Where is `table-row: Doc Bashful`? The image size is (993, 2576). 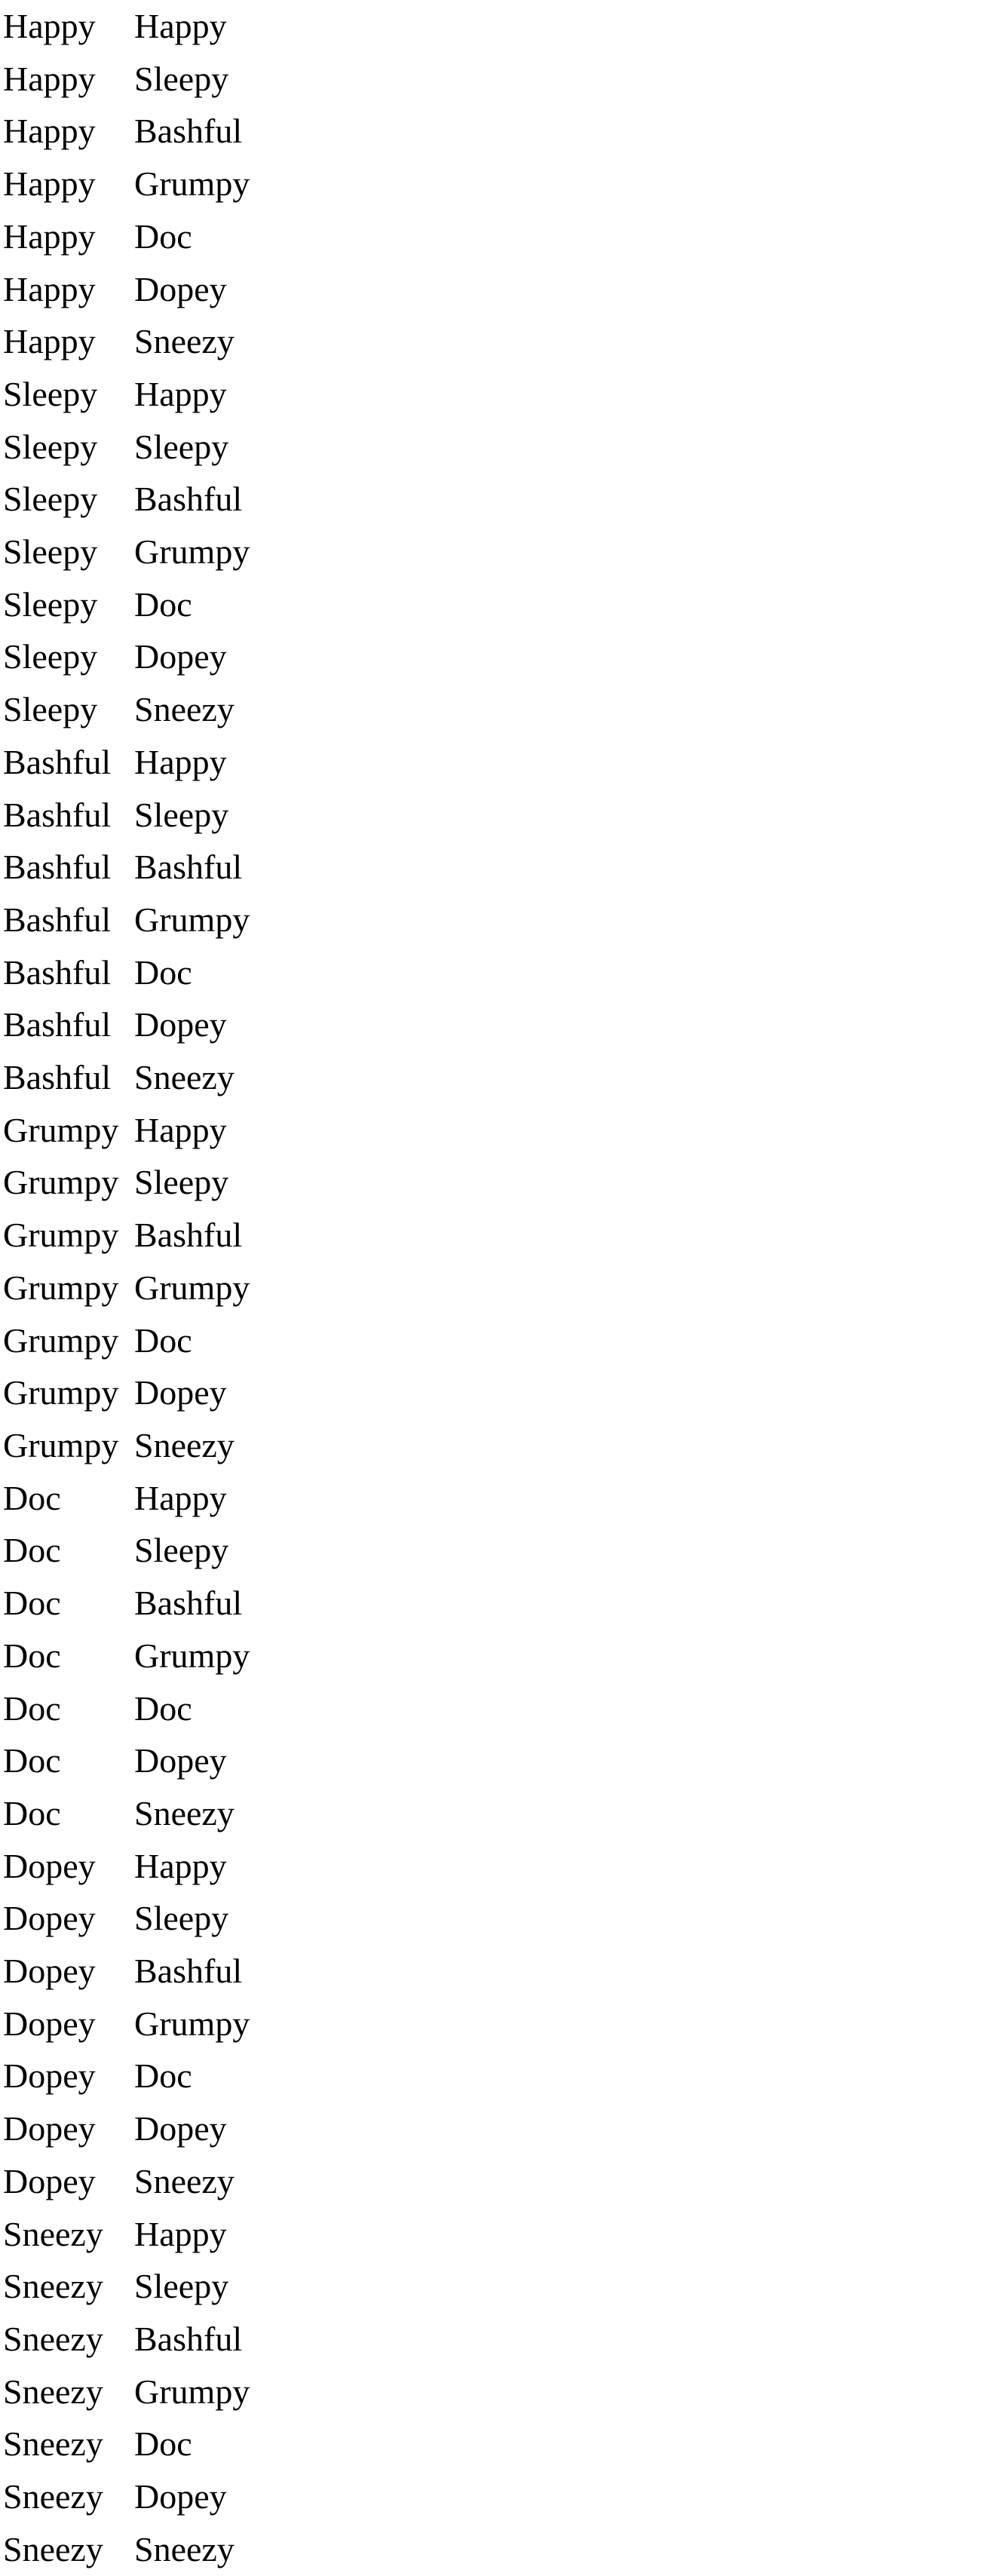
table-row: Doc Bashful is located at coordinates (144, 1603).